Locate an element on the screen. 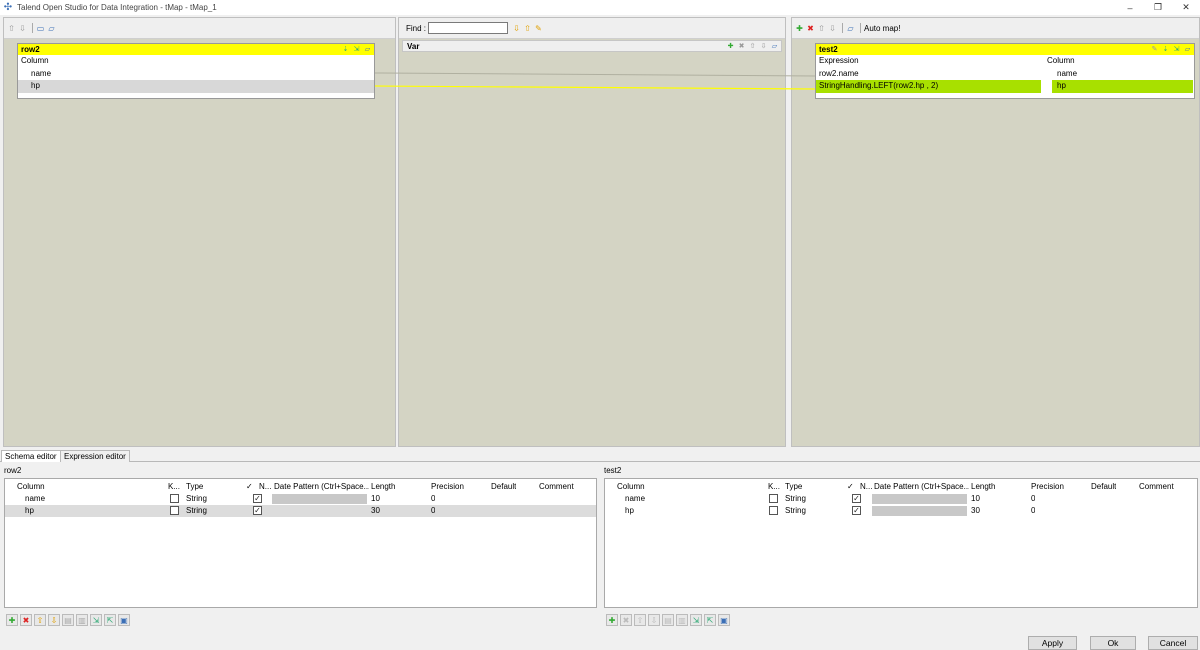 The width and height of the screenshot is (1200, 650). find-next-icon: ⇩ is located at coordinates (516, 28).